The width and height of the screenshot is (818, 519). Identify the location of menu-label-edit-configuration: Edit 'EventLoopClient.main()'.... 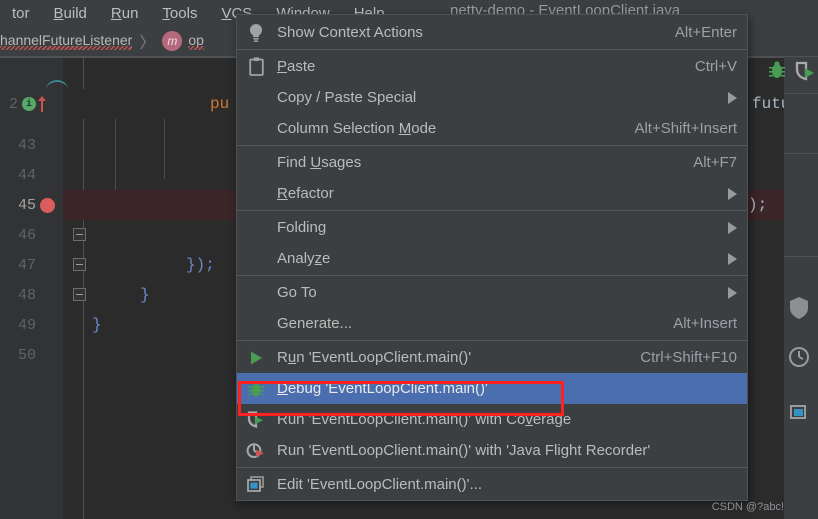
(379, 484).